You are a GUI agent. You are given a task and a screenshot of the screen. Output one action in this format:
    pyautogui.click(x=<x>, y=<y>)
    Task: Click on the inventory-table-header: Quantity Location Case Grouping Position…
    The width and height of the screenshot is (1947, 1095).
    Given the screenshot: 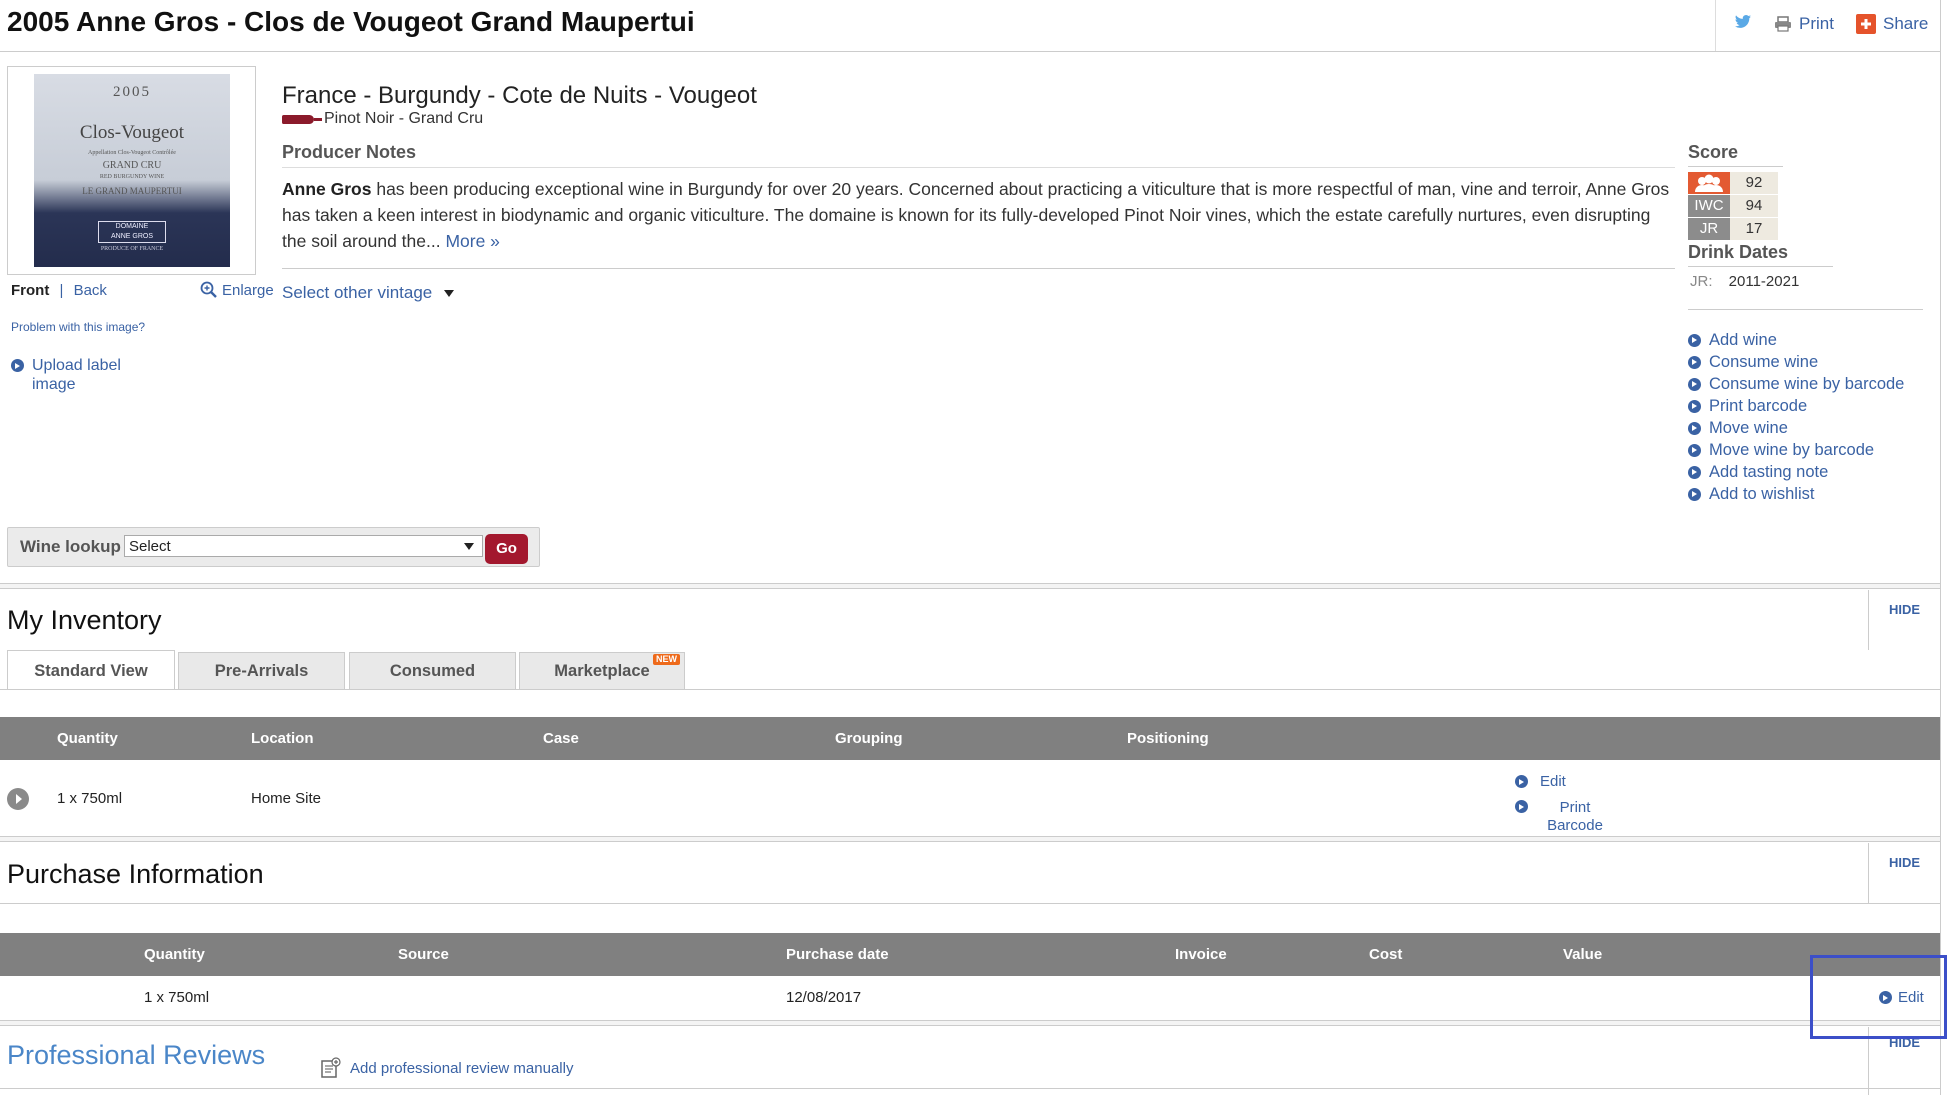 What is the action you would take?
    pyautogui.click(x=970, y=738)
    